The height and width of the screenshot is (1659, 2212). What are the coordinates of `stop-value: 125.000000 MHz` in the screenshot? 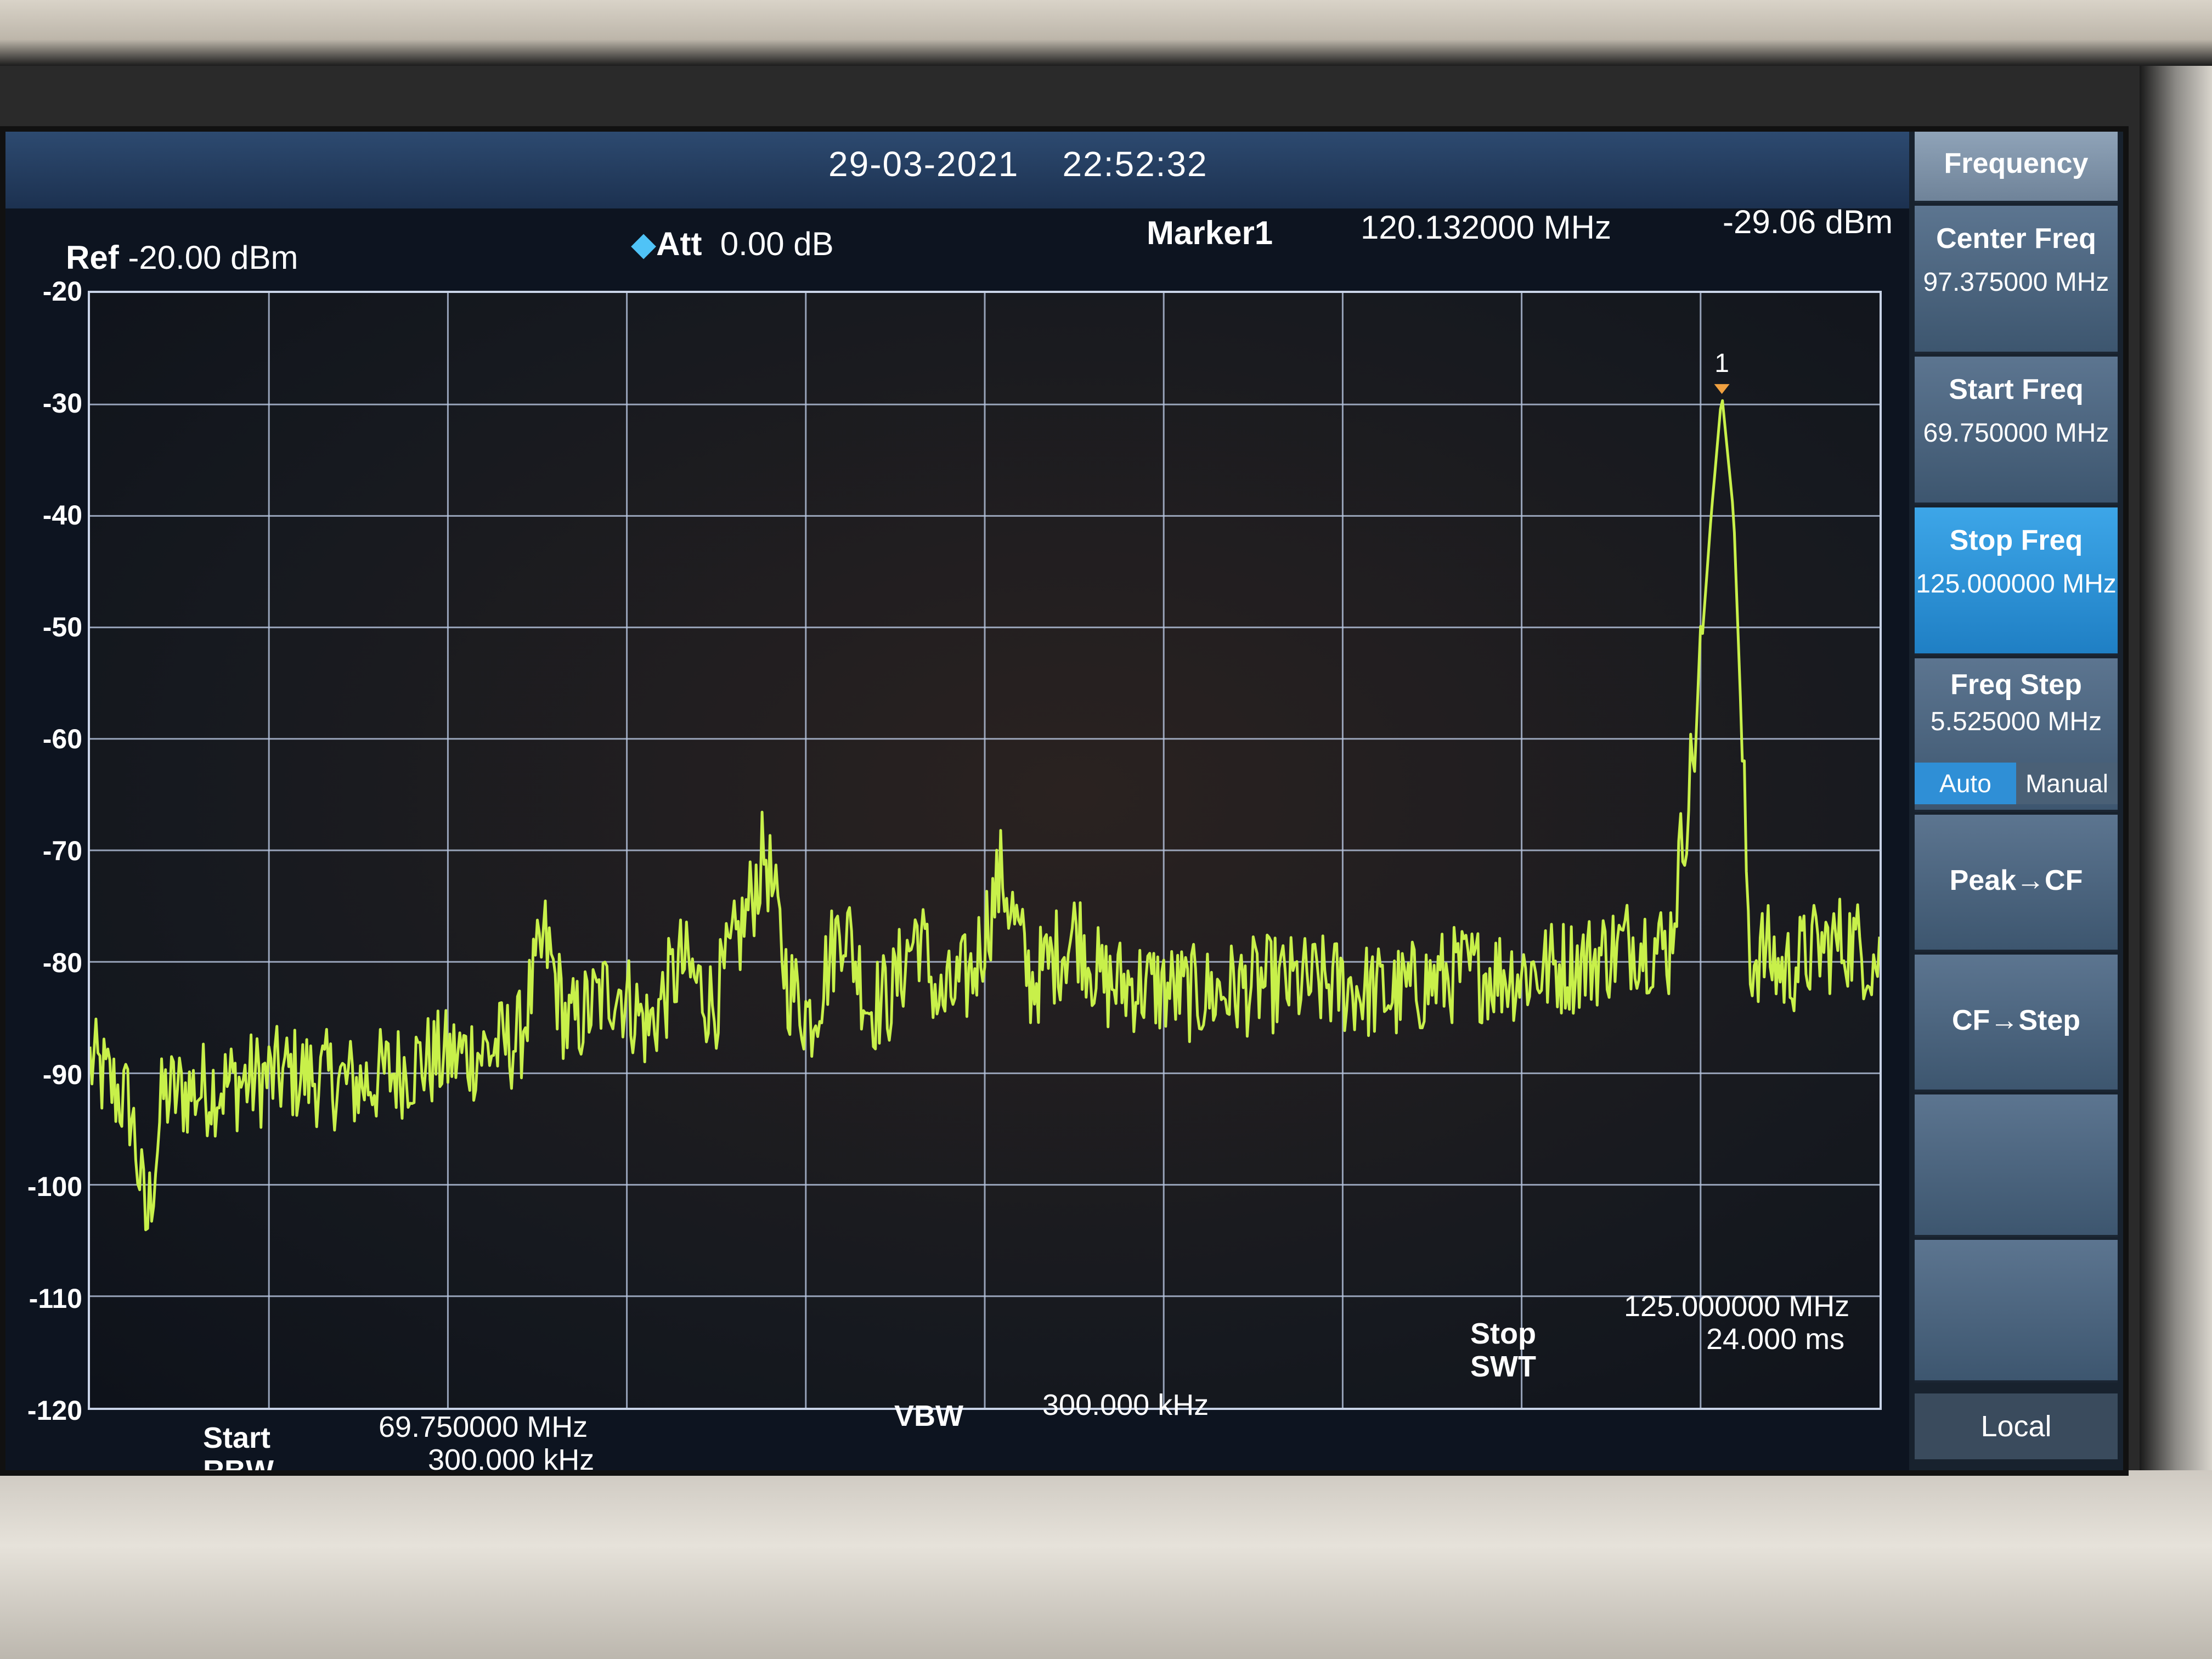 It's located at (1737, 1307).